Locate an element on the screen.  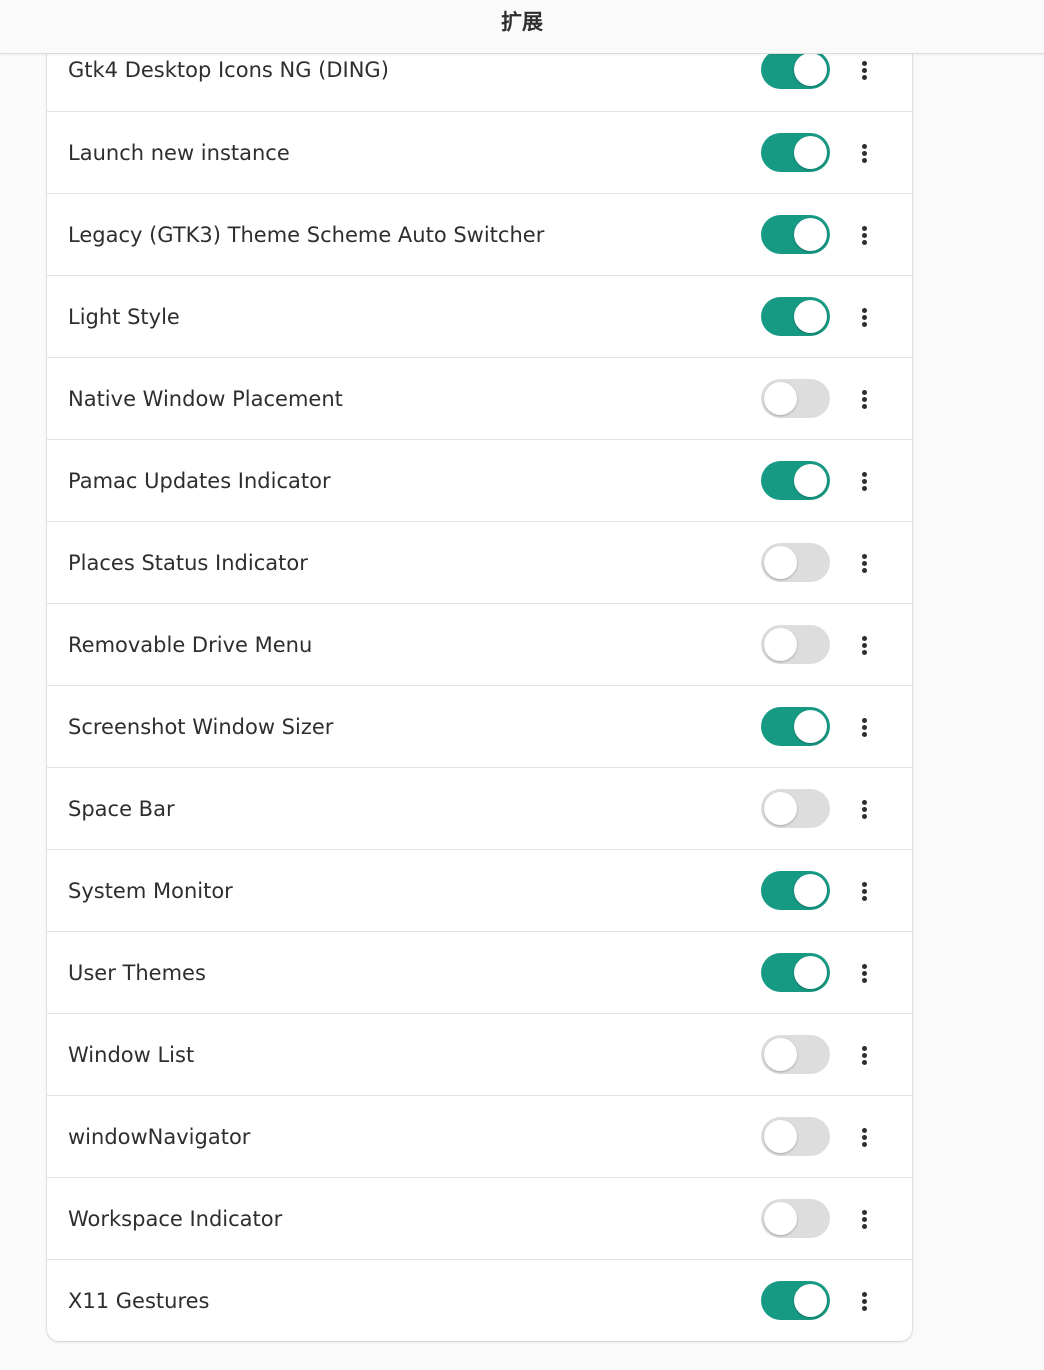
extension-row: Places Status Indicator is located at coordinates (479, 562).